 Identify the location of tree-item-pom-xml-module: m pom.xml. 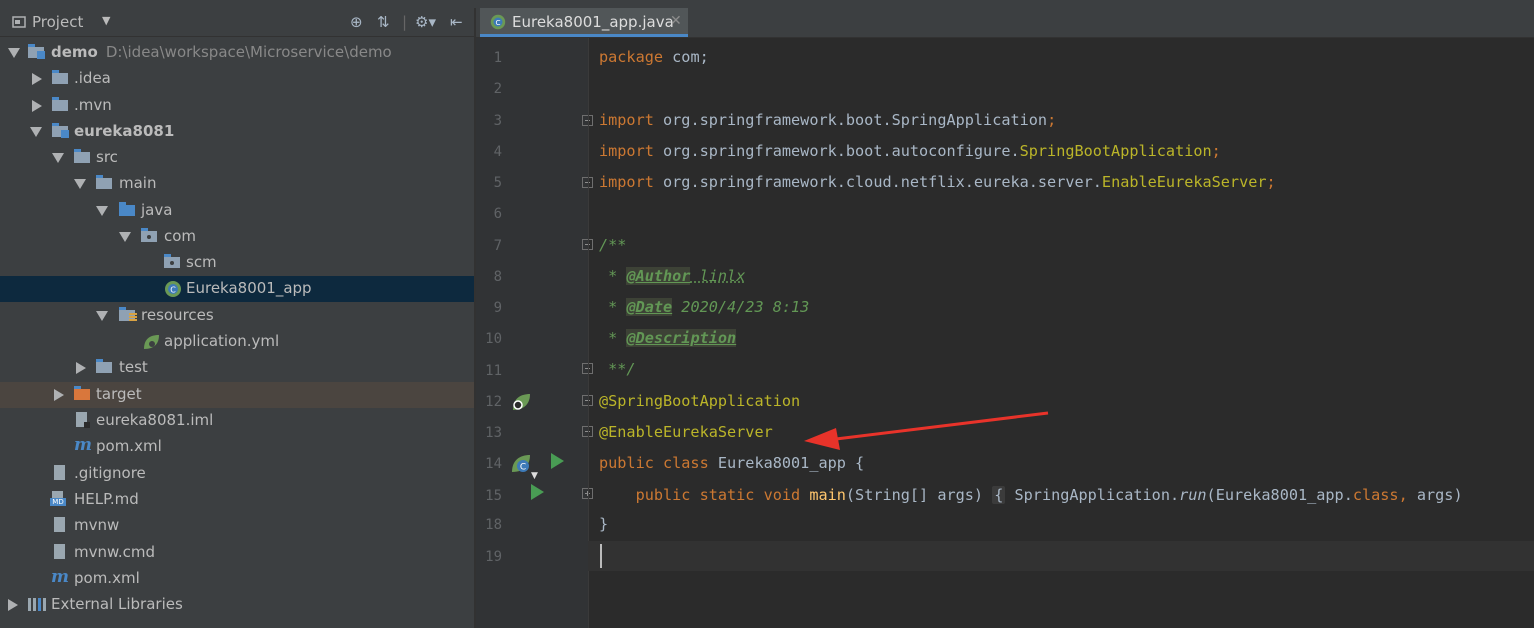
(237, 447).